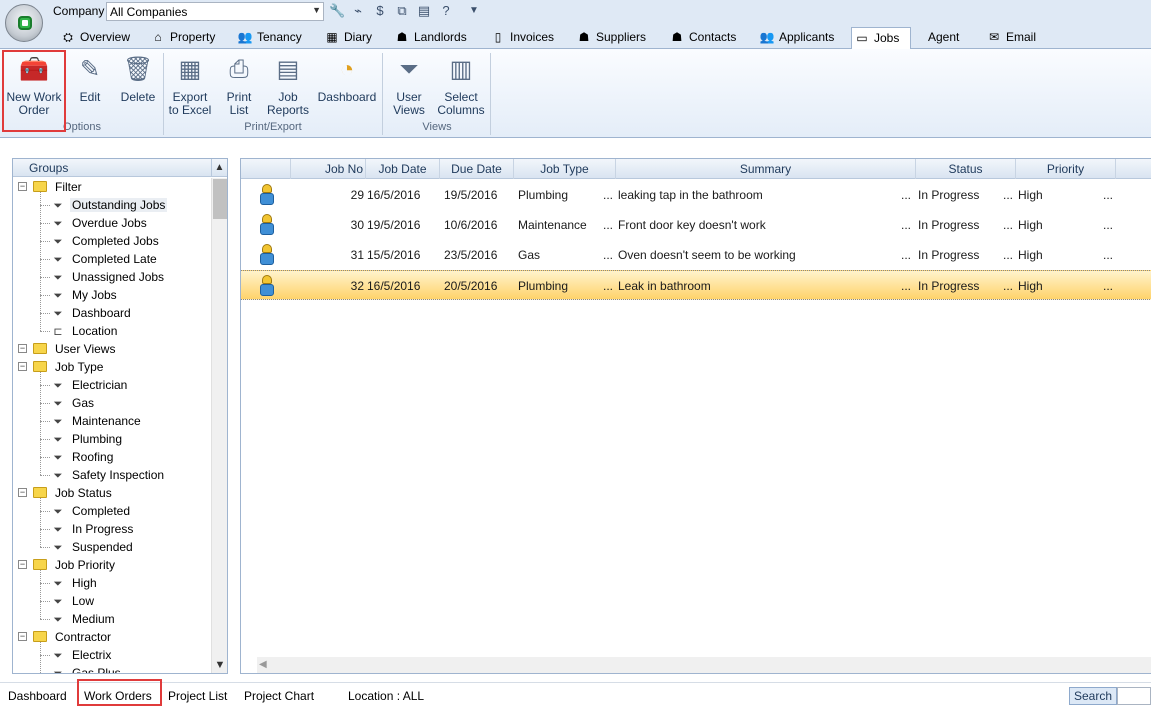 This screenshot has height=706, width=1151. I want to click on cell-job-date: 15/5/2016, so click(394, 255).